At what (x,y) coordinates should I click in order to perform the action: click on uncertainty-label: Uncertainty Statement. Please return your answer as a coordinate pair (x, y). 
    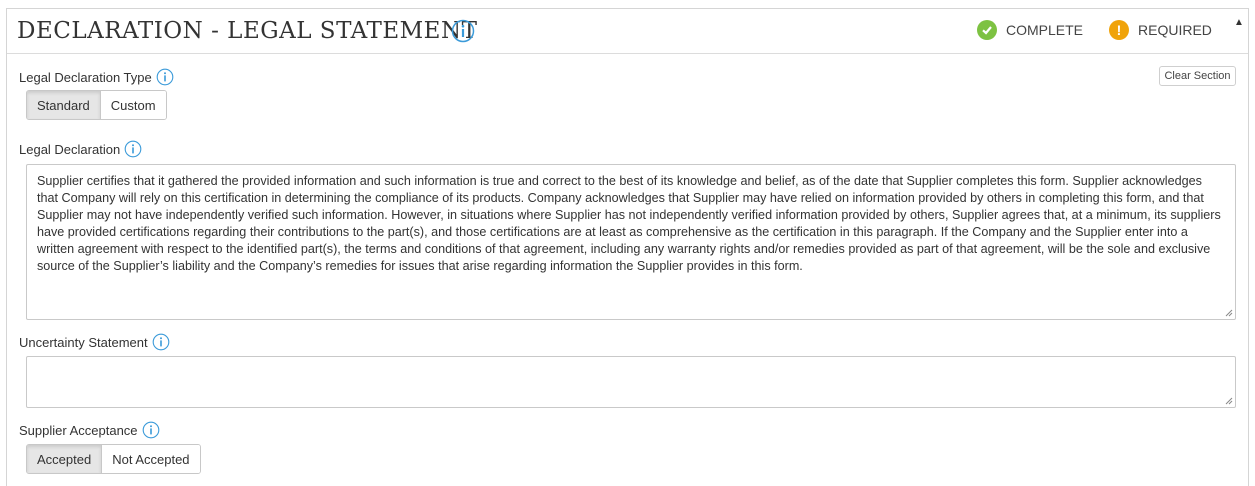
    Looking at the image, I should click on (94, 342).